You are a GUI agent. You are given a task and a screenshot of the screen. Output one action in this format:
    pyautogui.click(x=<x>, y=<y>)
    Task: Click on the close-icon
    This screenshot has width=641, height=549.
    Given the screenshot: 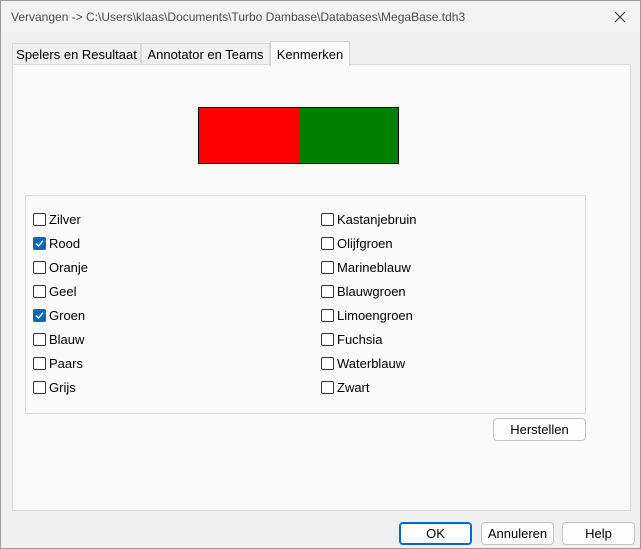 What is the action you would take?
    pyautogui.click(x=620, y=17)
    